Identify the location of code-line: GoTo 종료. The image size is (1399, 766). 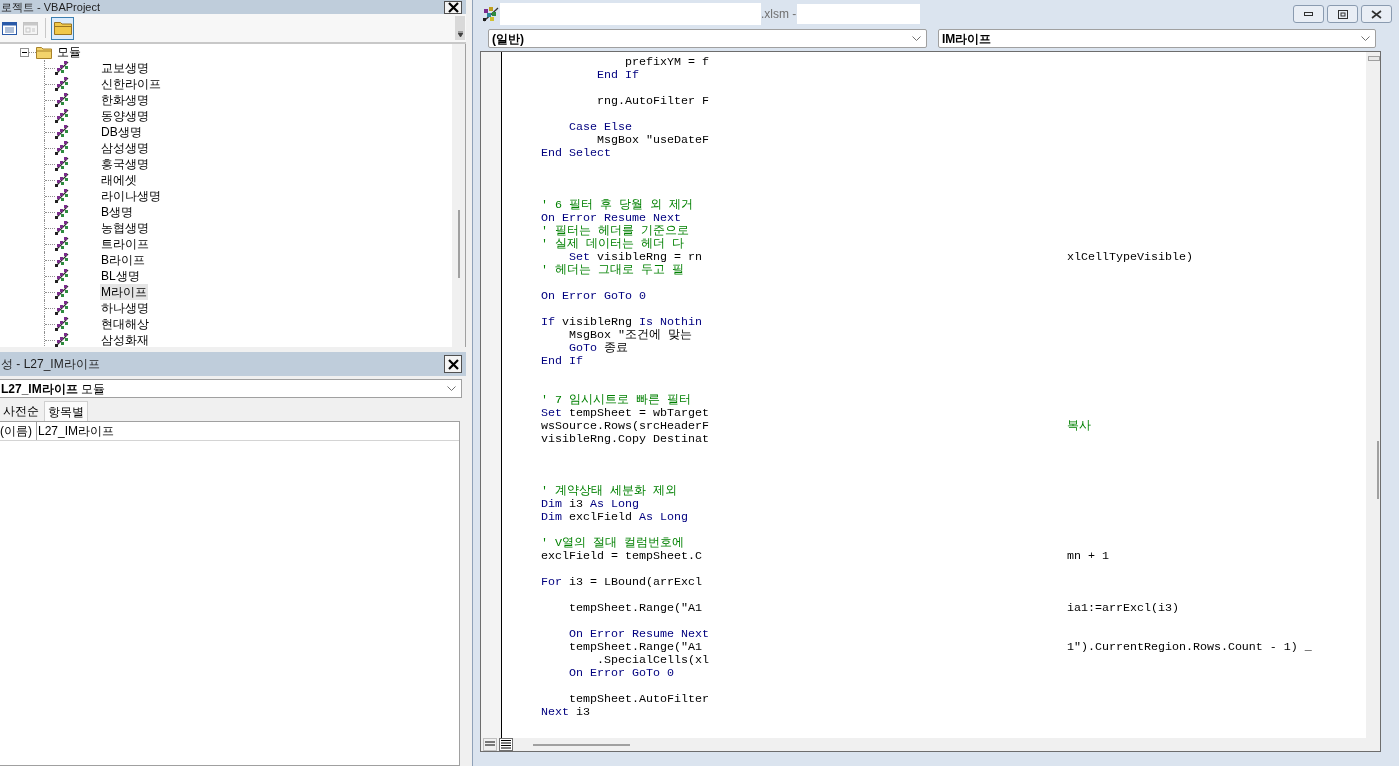
(598, 348).